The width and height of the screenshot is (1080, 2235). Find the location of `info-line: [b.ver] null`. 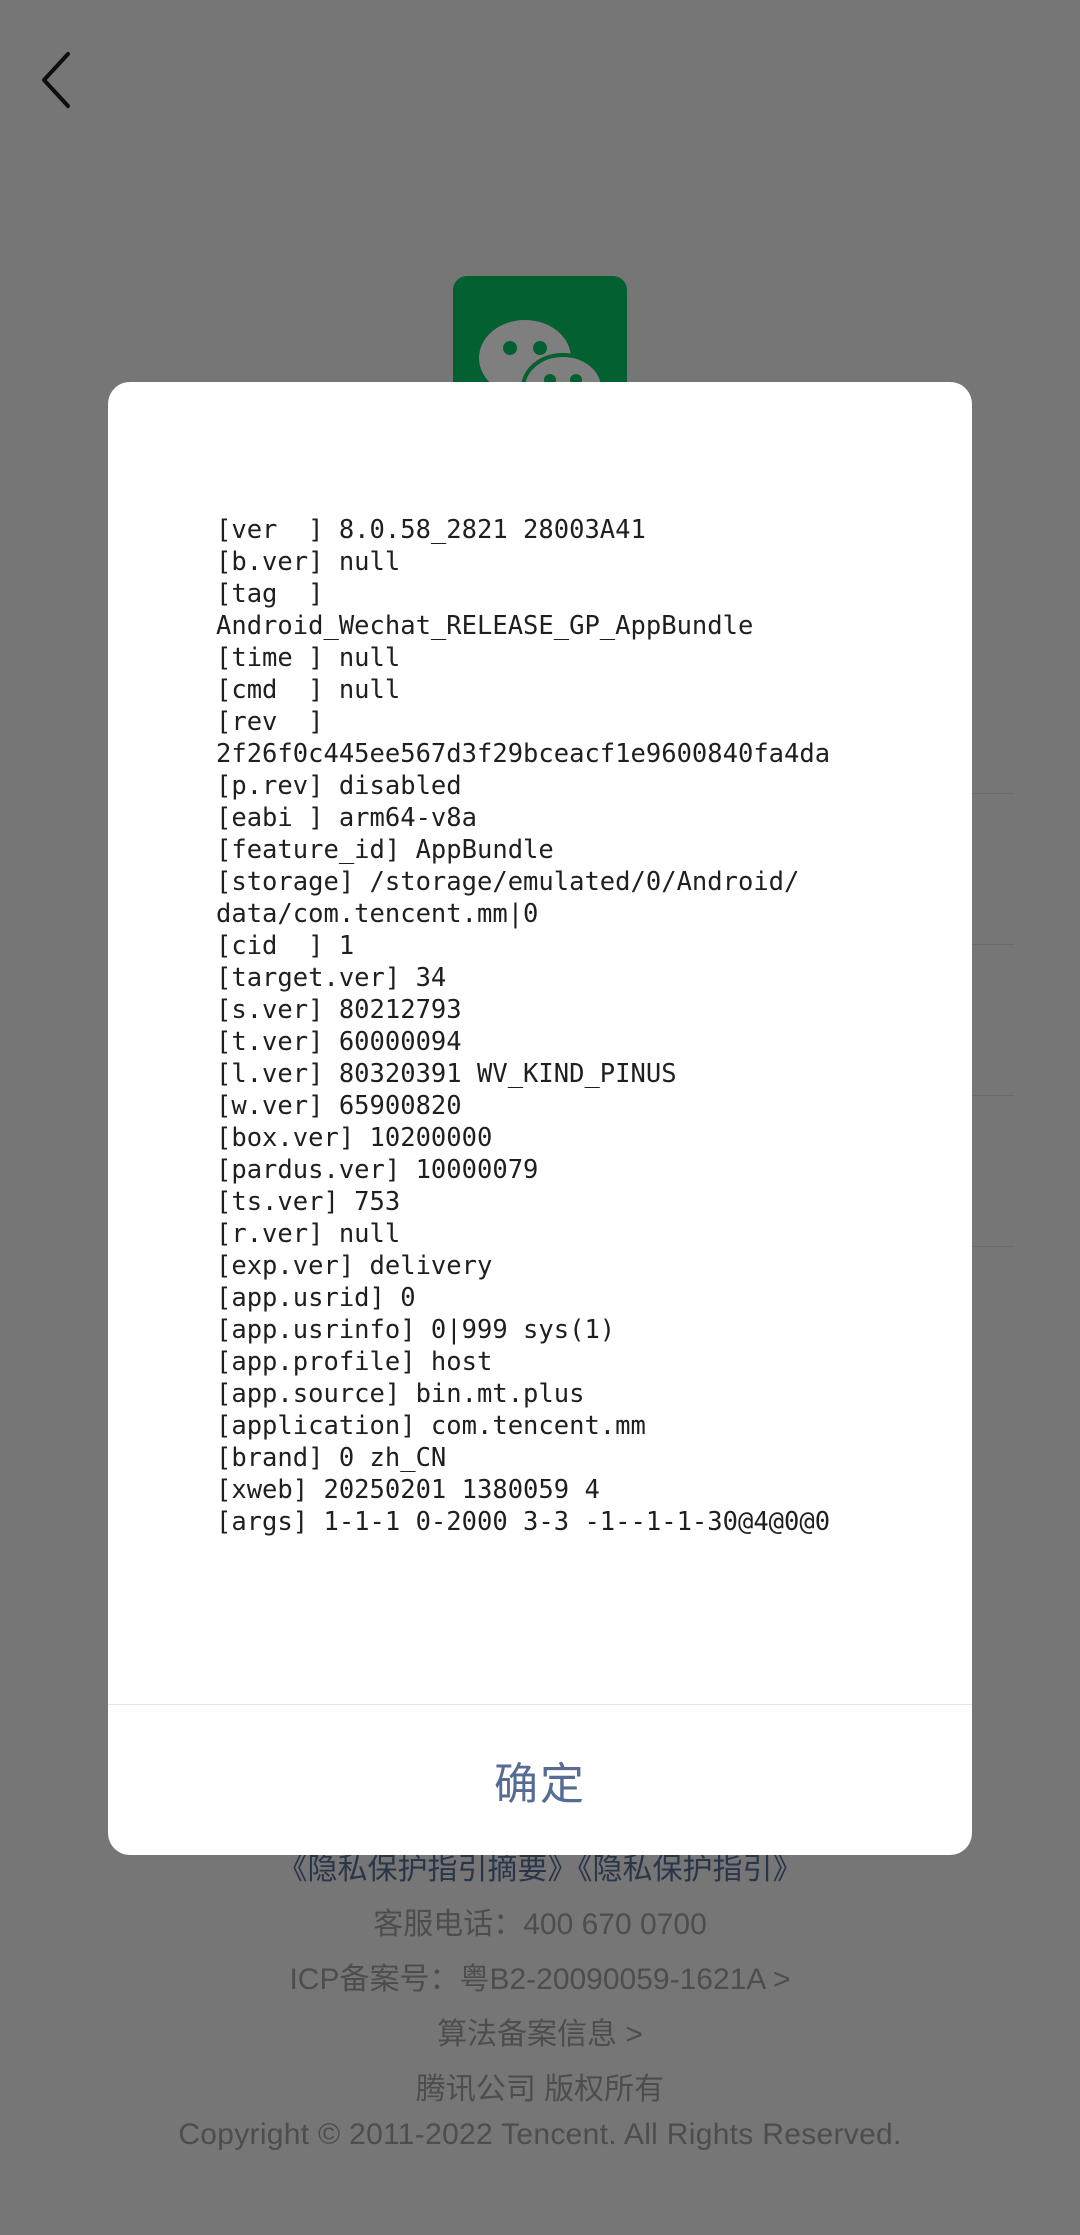

info-line: [b.ver] null is located at coordinates (308, 562).